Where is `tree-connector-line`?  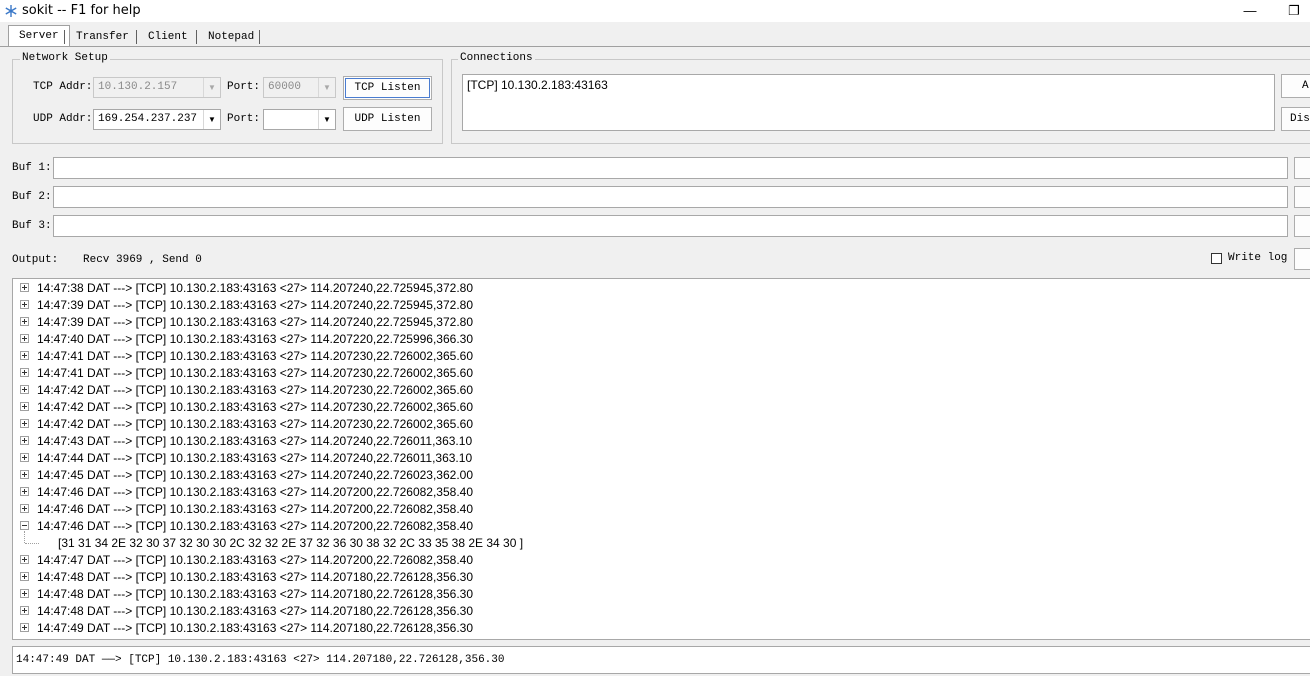 tree-connector-line is located at coordinates (24, 537).